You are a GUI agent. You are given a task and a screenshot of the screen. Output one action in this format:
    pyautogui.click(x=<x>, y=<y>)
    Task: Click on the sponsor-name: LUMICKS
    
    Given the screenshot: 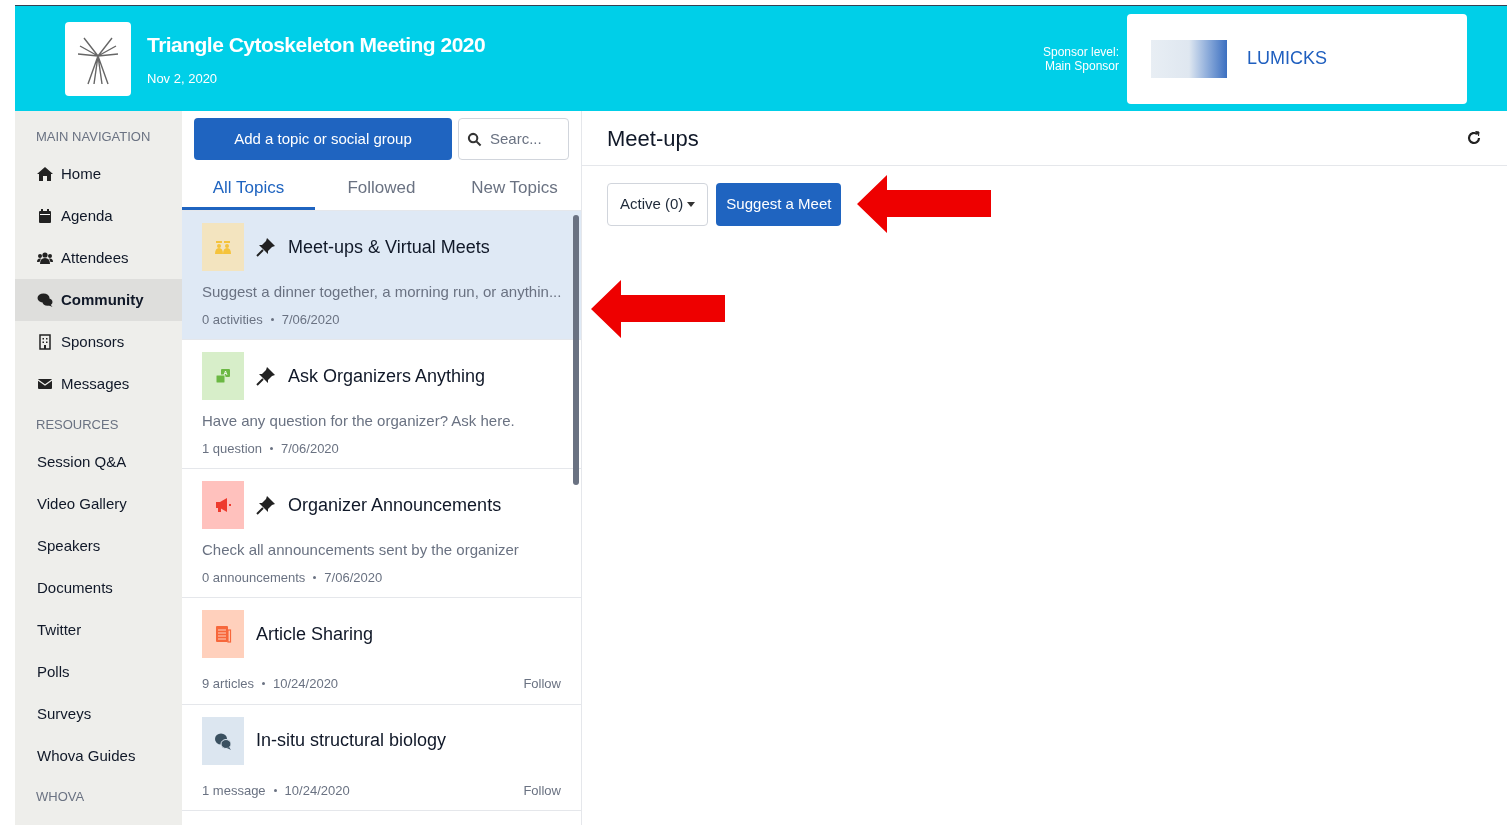 What is the action you would take?
    pyautogui.click(x=1287, y=58)
    